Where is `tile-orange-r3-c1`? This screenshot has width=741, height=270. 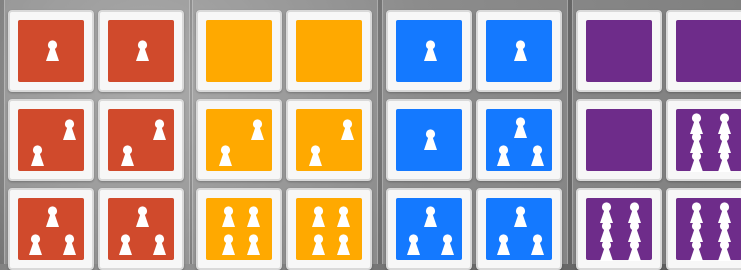
tile-orange-r3-c1 is located at coordinates (239, 229).